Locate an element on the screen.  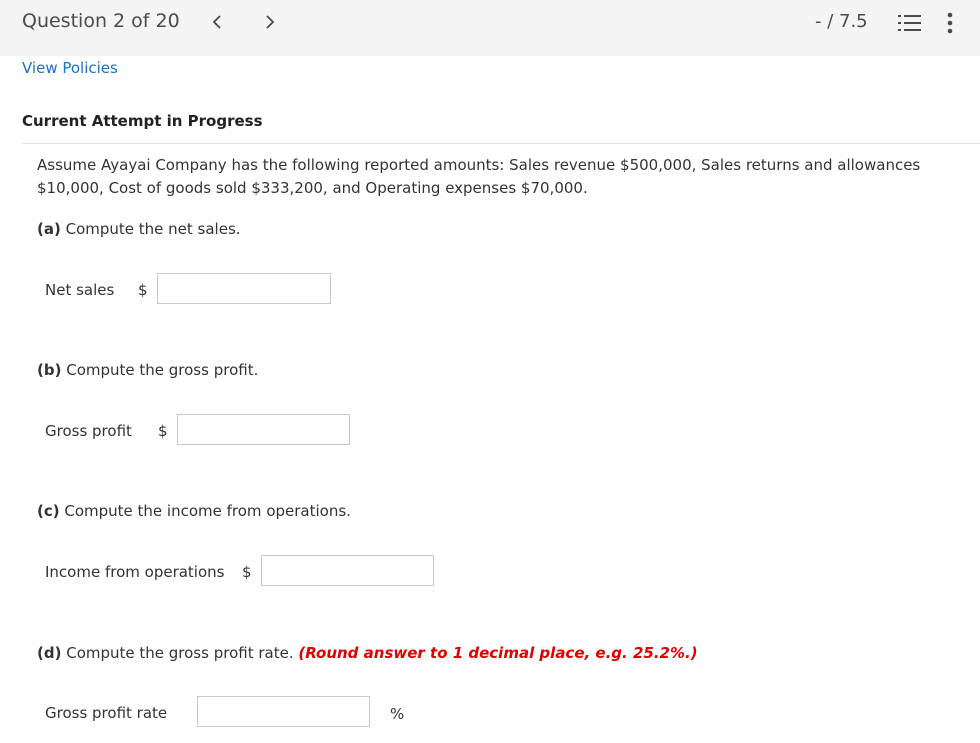
part-a-instruction: (a) Compute the net sales. is located at coordinates (139, 229).